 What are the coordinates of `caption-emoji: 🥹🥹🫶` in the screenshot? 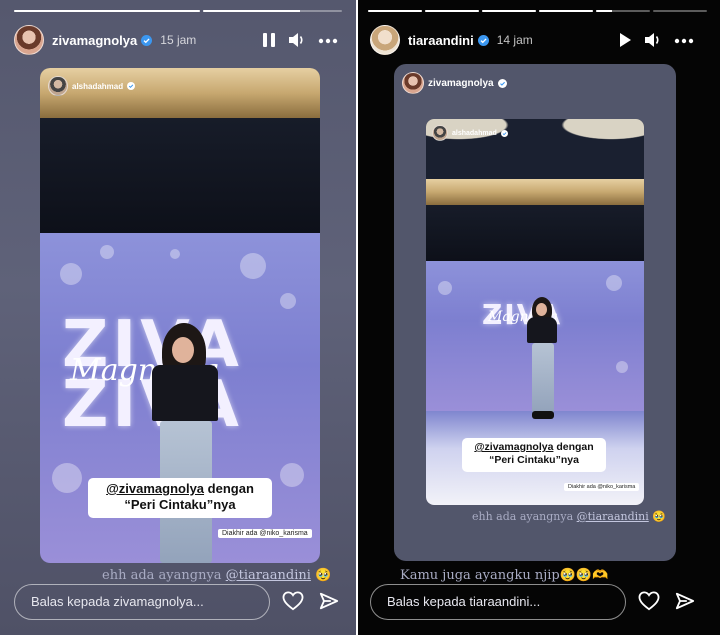 It's located at (584, 575).